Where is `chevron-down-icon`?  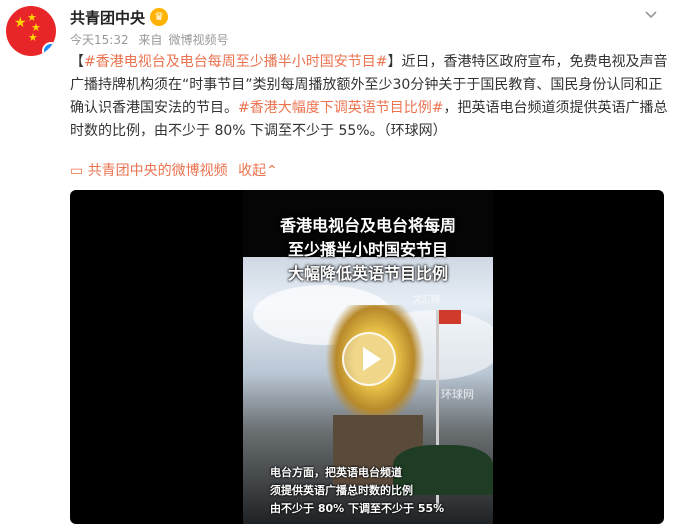
chevron-down-icon is located at coordinates (651, 14).